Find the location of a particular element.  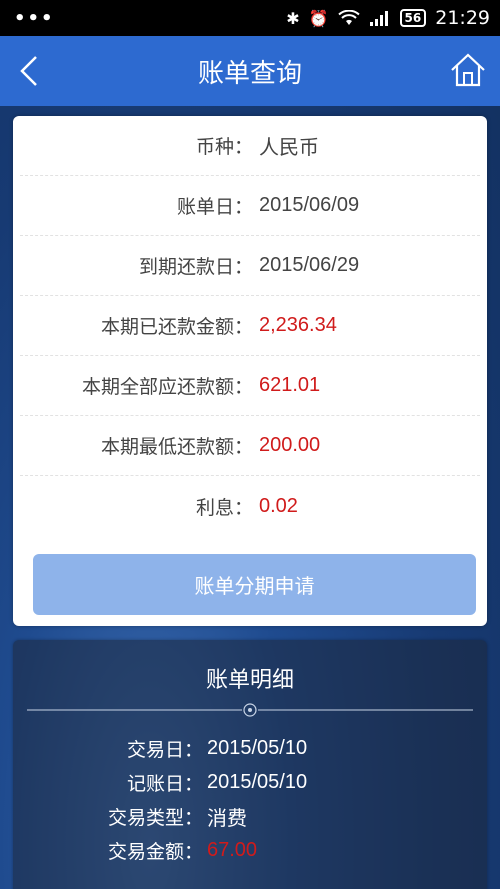

clock: 21:29 is located at coordinates (462, 18).